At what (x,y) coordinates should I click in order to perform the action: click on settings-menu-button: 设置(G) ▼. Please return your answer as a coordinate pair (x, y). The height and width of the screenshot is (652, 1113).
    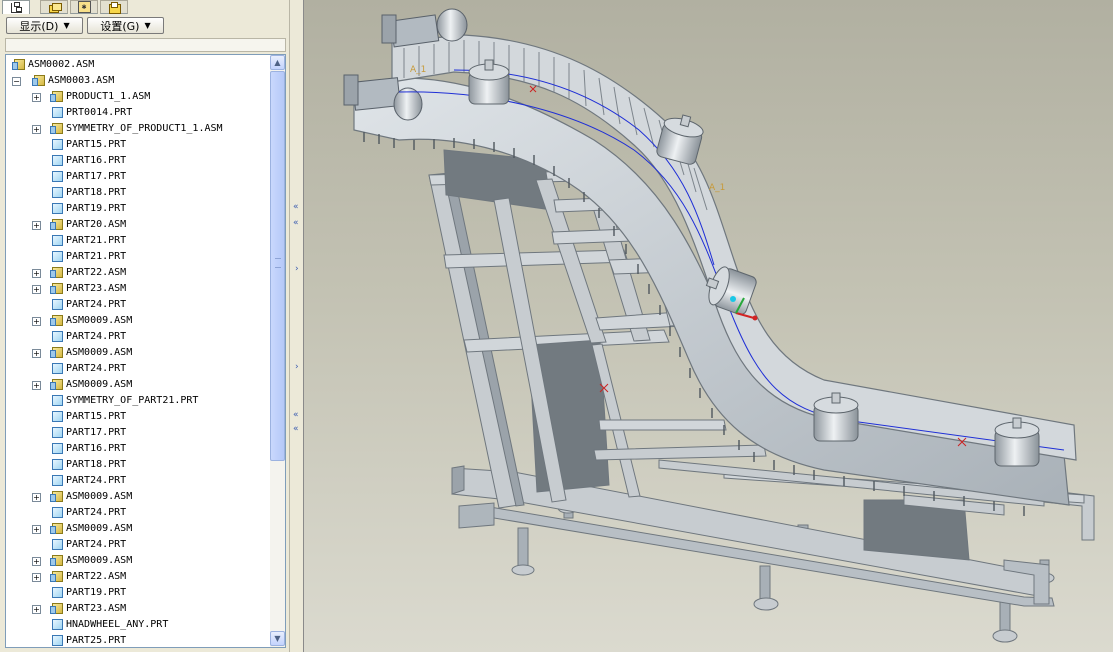
    Looking at the image, I should click on (125, 25).